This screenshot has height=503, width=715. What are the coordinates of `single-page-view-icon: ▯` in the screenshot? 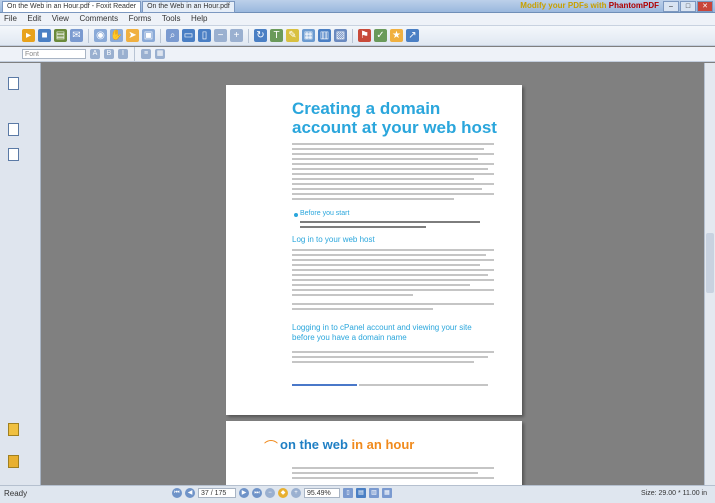 It's located at (348, 493).